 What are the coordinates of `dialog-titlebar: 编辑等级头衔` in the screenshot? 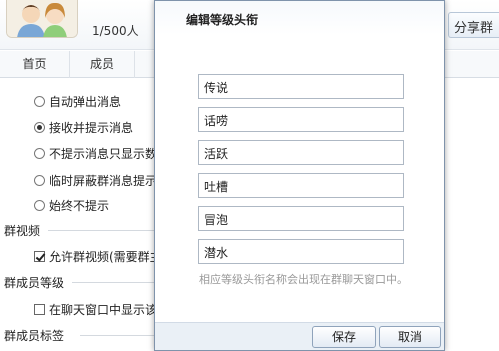 It's located at (299, 18).